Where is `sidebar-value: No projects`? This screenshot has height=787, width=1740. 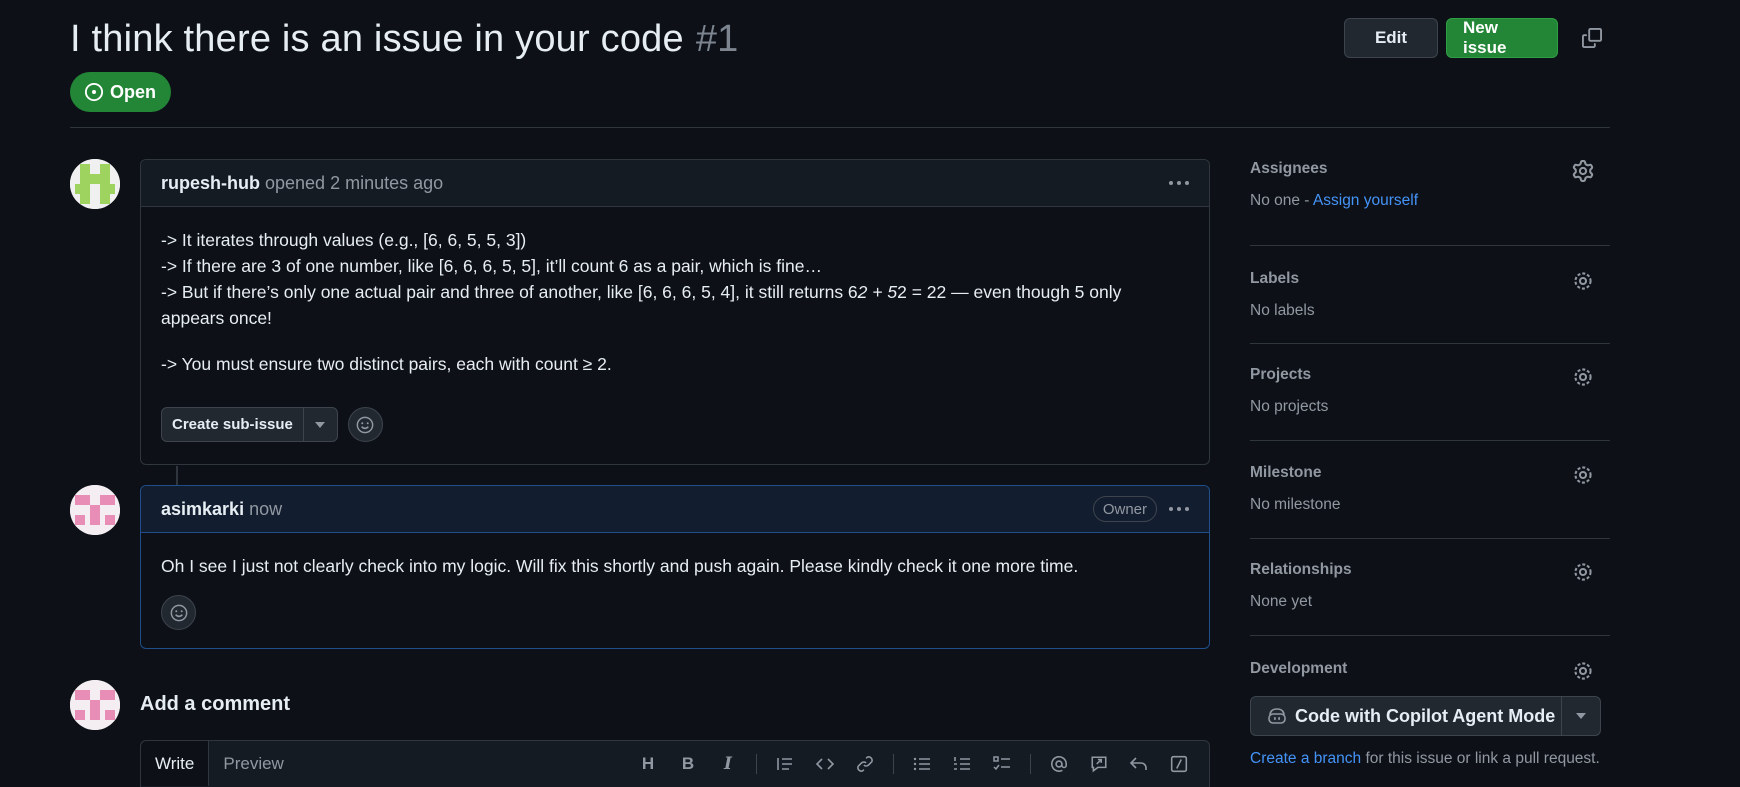 sidebar-value: No projects is located at coordinates (1289, 406).